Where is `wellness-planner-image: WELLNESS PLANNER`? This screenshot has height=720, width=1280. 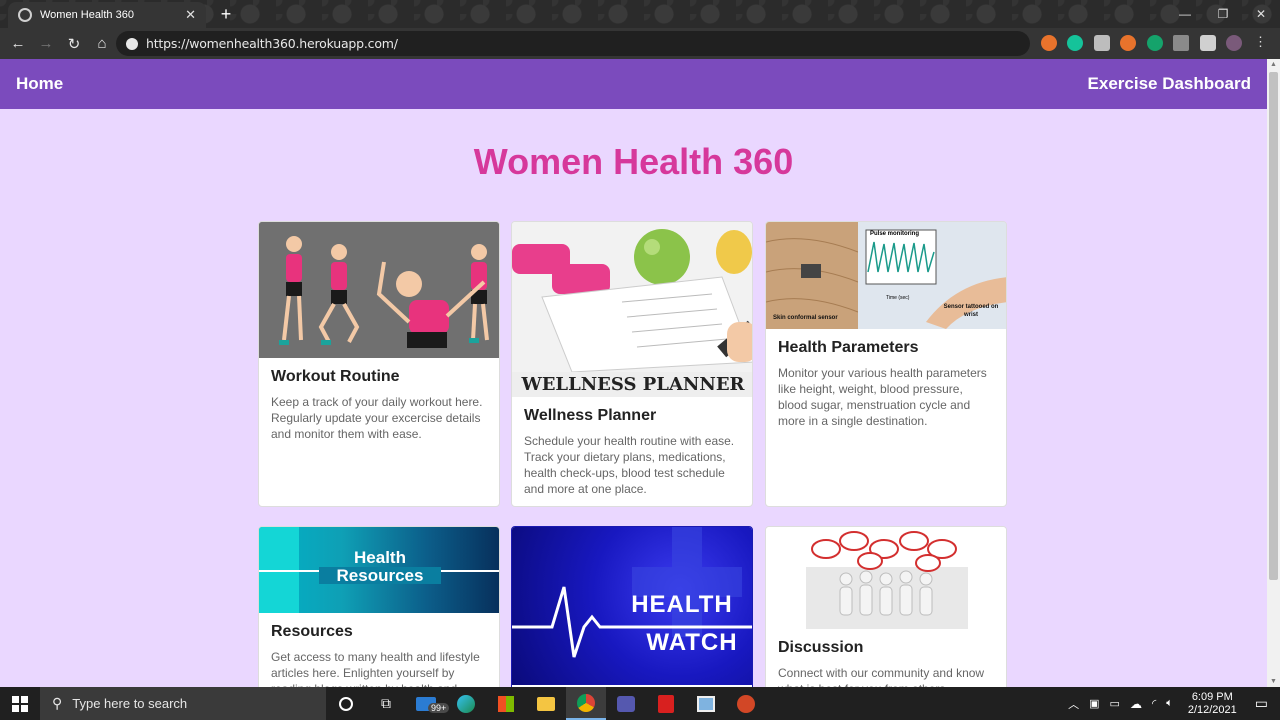 wellness-planner-image: WELLNESS PLANNER is located at coordinates (632, 309).